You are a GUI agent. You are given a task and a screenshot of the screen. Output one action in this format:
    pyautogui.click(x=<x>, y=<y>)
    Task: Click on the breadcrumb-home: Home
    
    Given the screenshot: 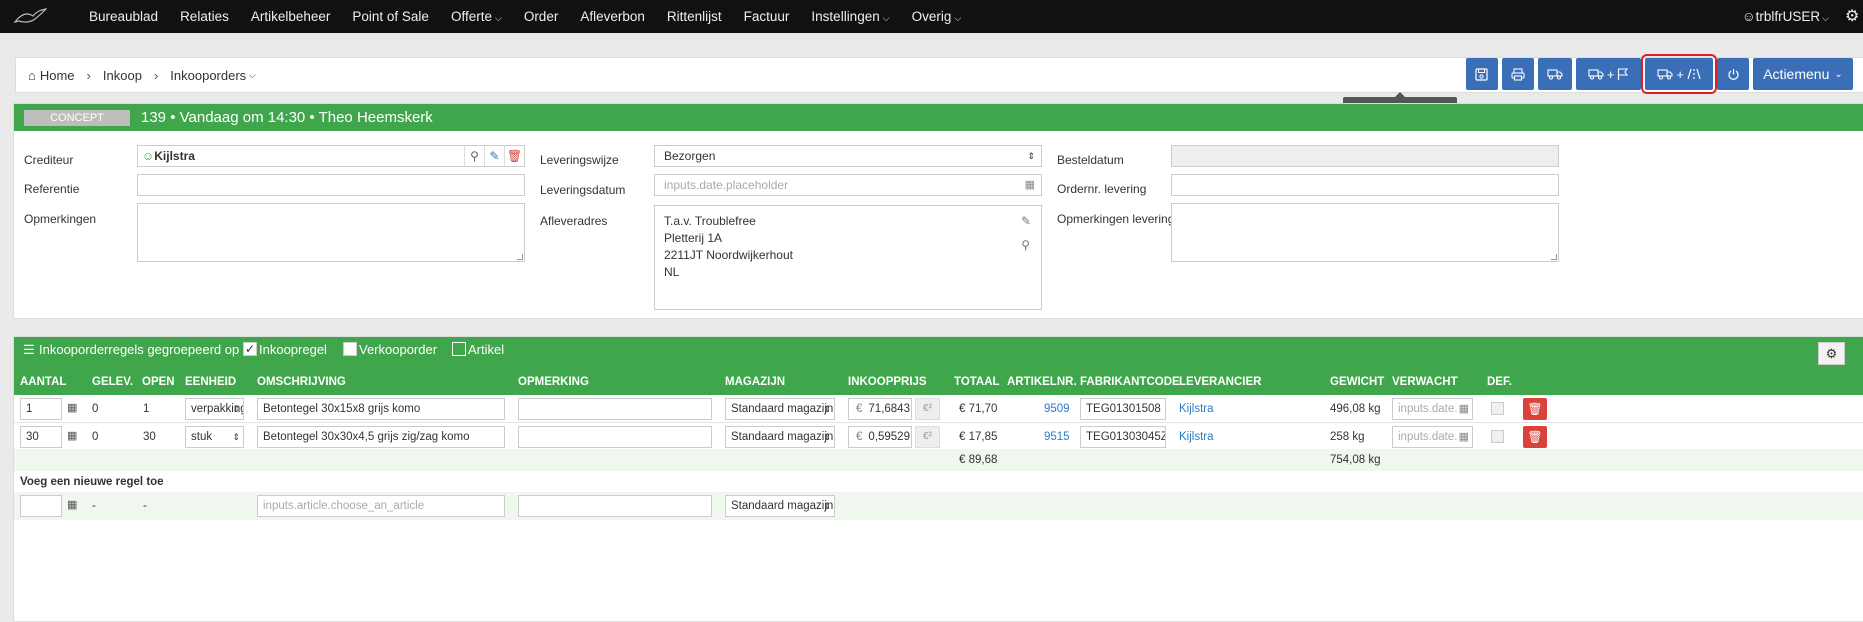 What is the action you would take?
    pyautogui.click(x=57, y=75)
    